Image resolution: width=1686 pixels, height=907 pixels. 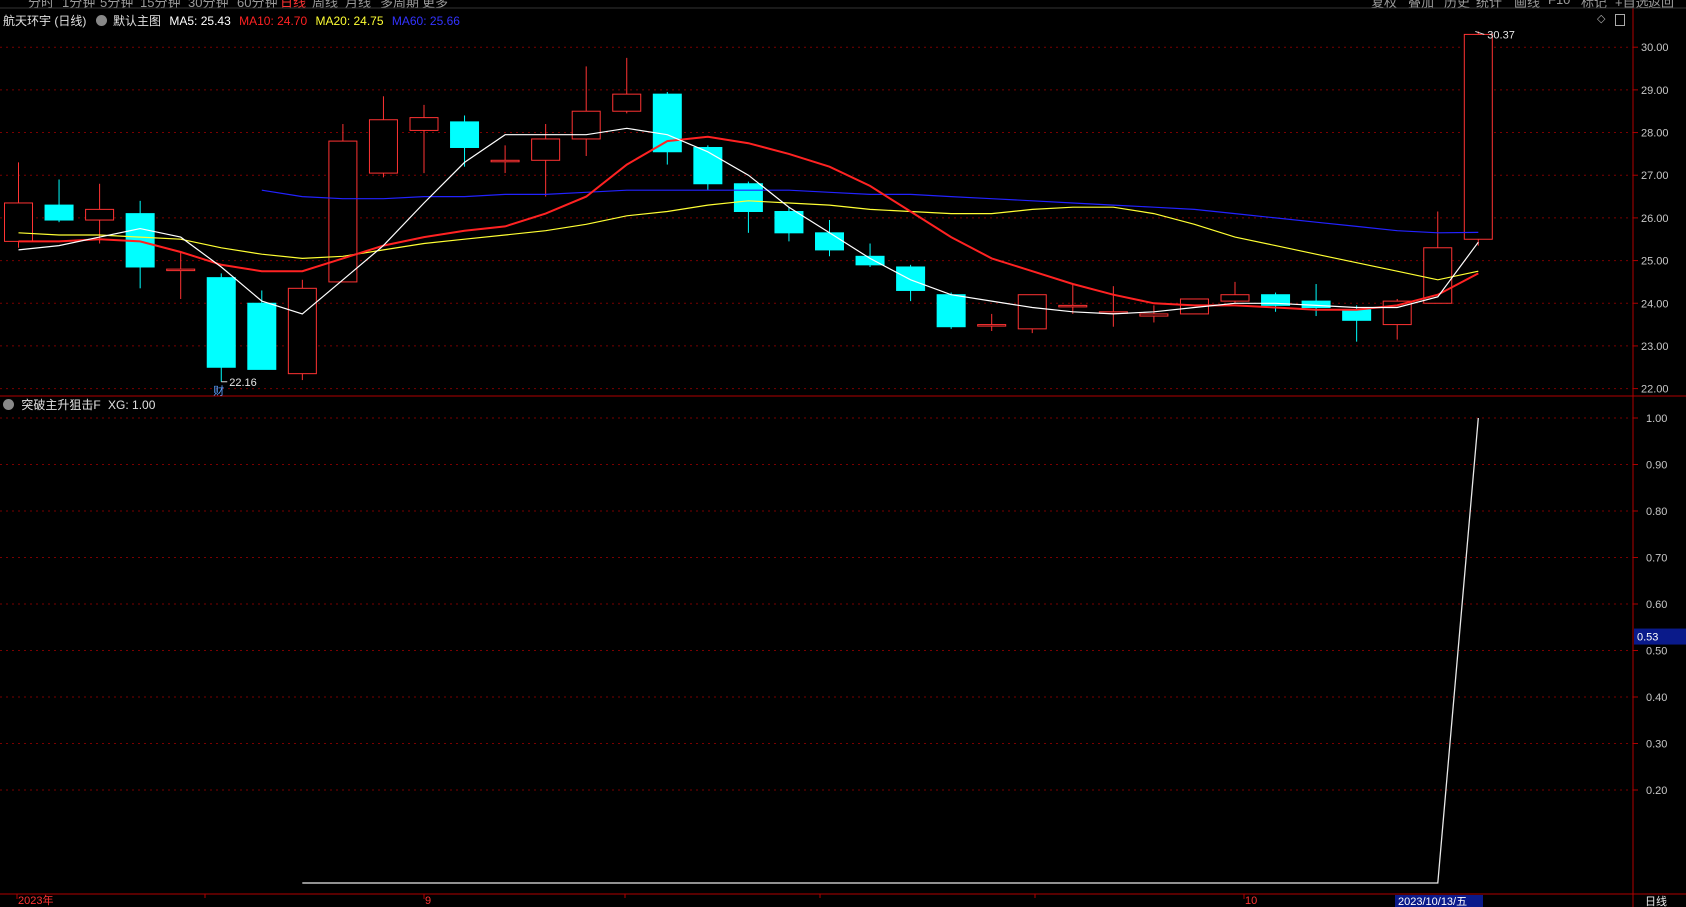 I want to click on price-tick-label: 27.00, so click(x=1655, y=176).